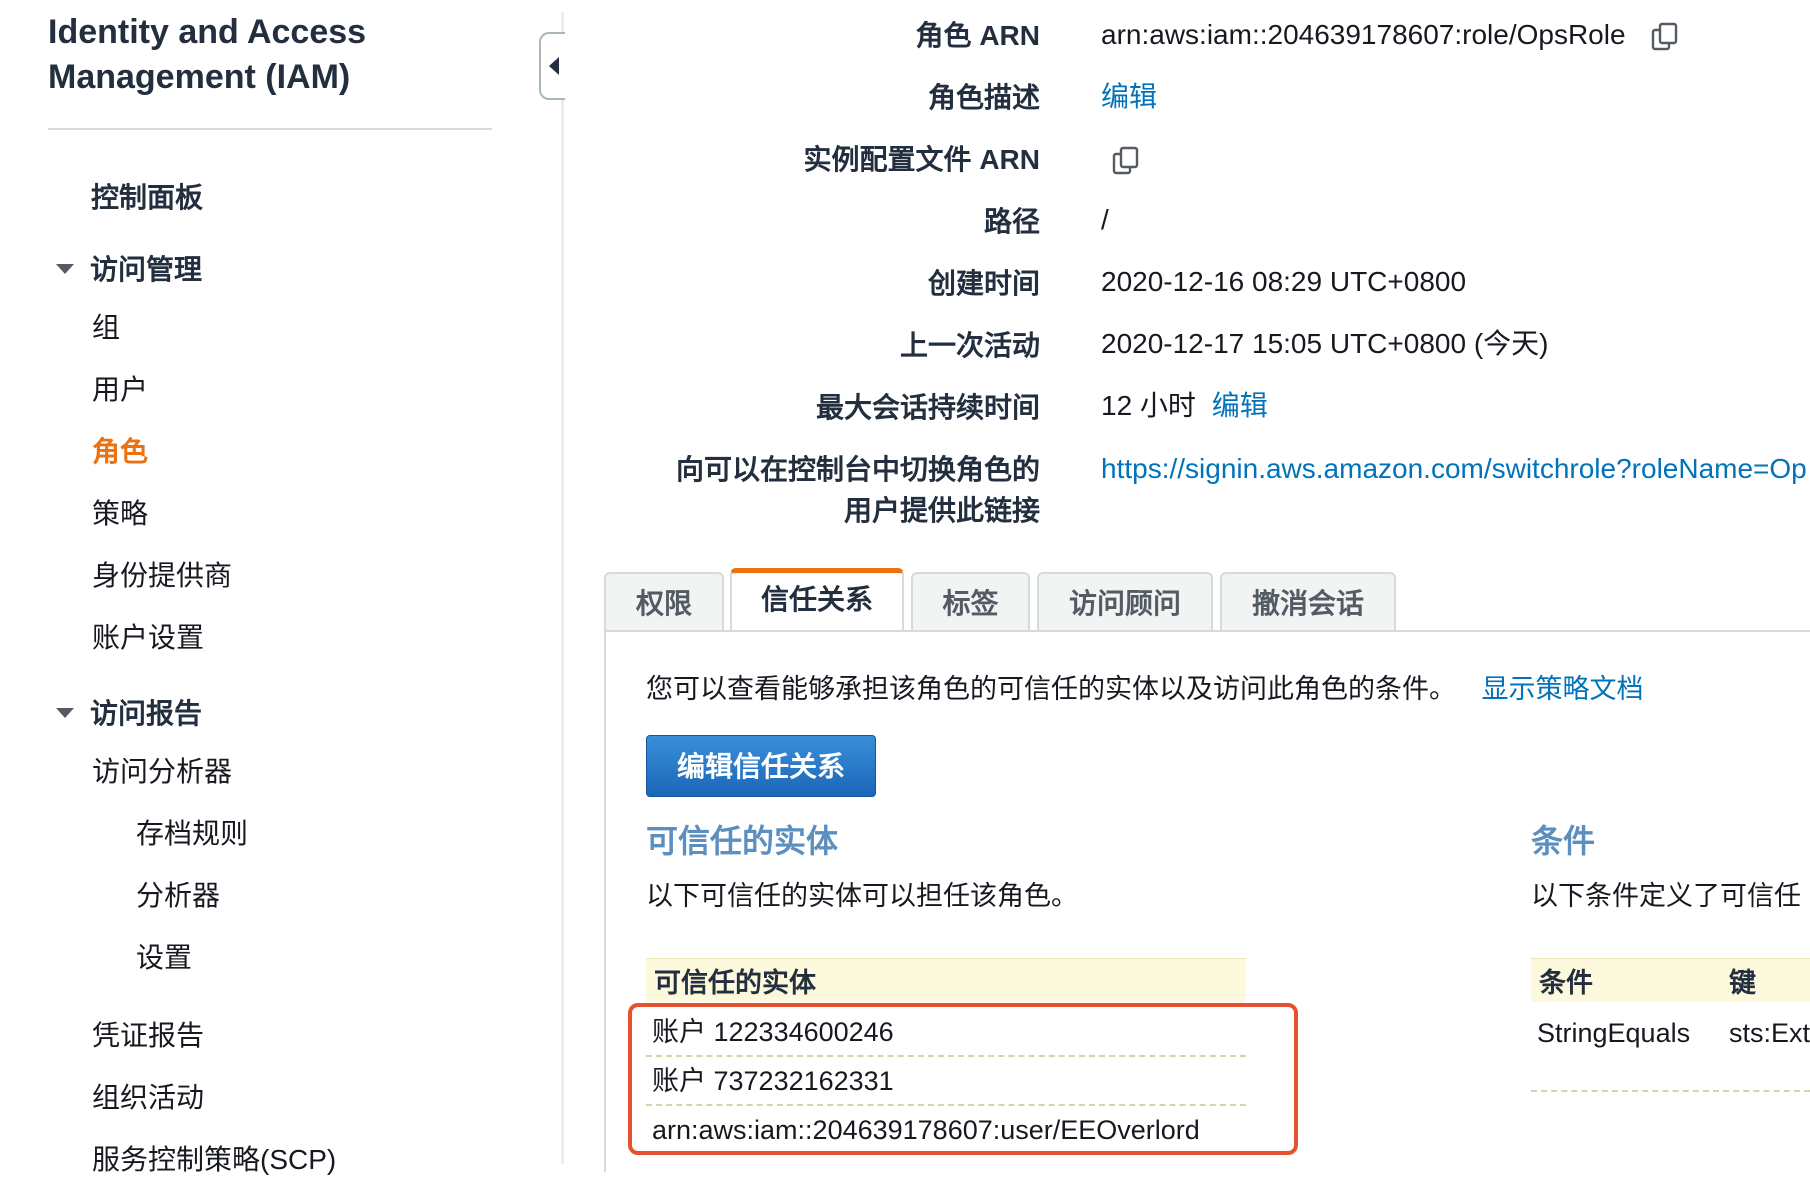 The width and height of the screenshot is (1810, 1178). I want to click on sidebar-divider, so click(270, 129).